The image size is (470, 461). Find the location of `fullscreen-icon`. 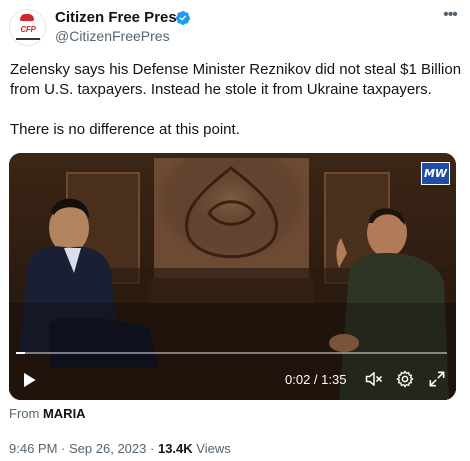

fullscreen-icon is located at coordinates (437, 379).